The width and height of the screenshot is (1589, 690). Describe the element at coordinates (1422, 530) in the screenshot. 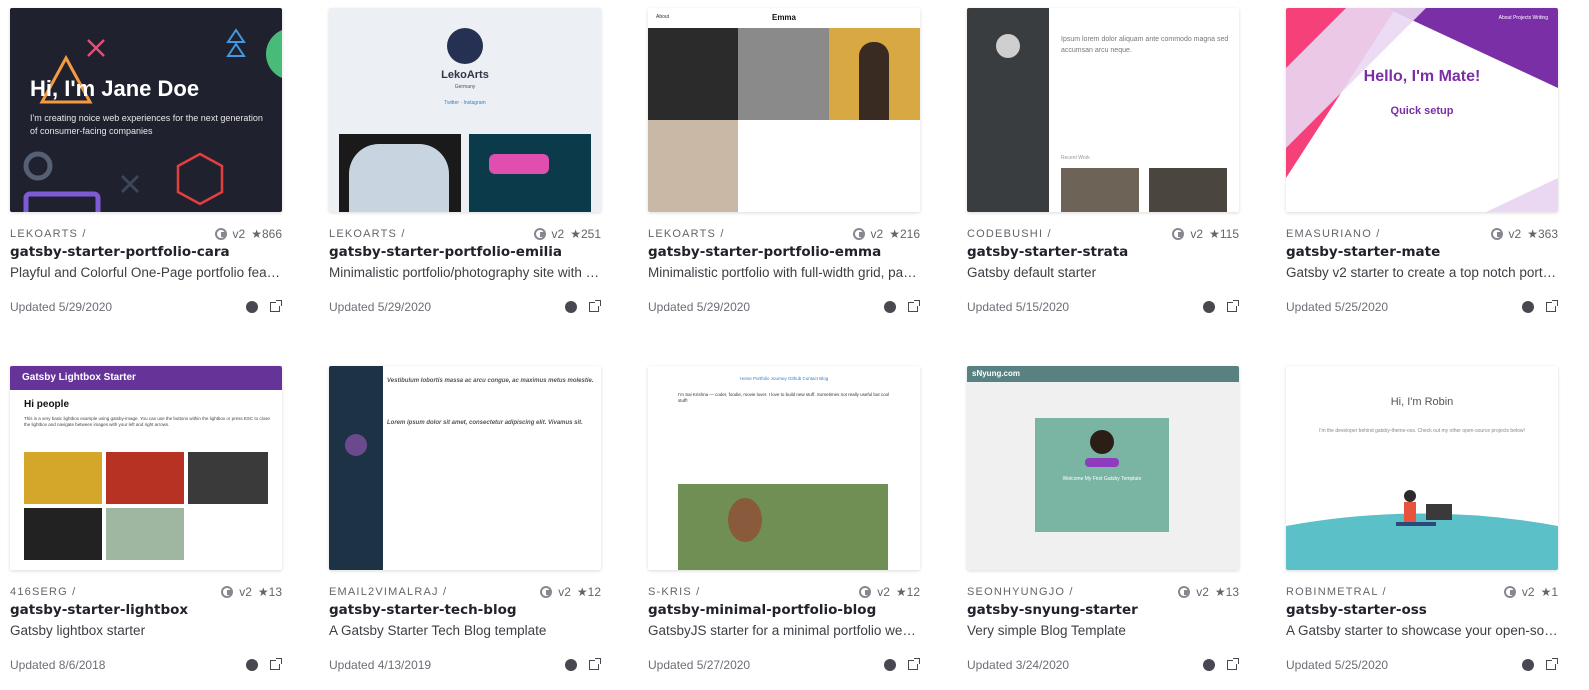

I see `wave-illustration` at that location.